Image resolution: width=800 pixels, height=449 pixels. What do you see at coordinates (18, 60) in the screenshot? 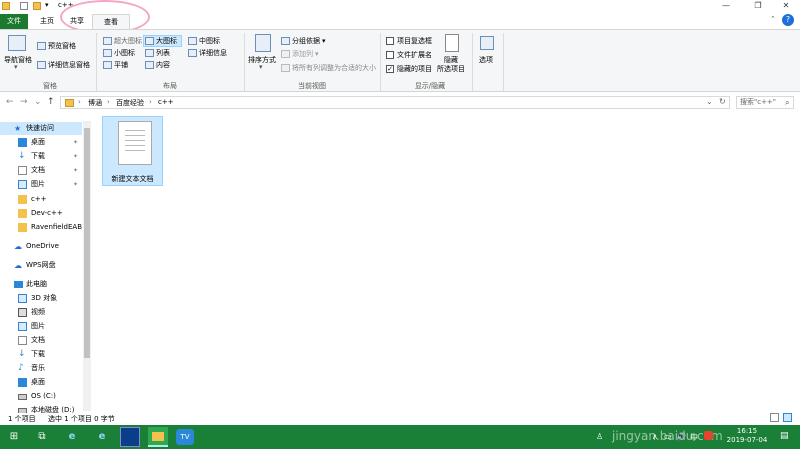
I see `nav-pane-button: 导航窗格` at bounding box center [18, 60].